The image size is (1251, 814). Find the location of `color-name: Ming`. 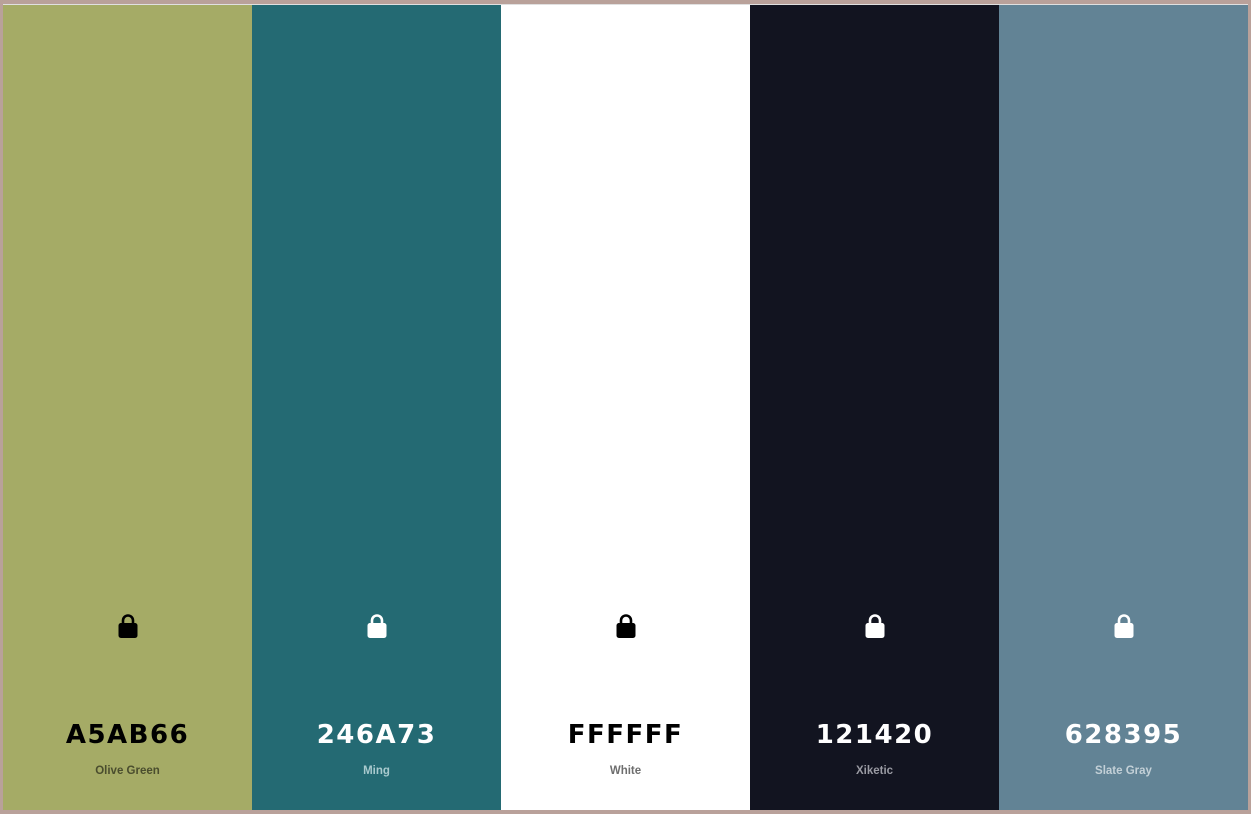

color-name: Ming is located at coordinates (376, 771).